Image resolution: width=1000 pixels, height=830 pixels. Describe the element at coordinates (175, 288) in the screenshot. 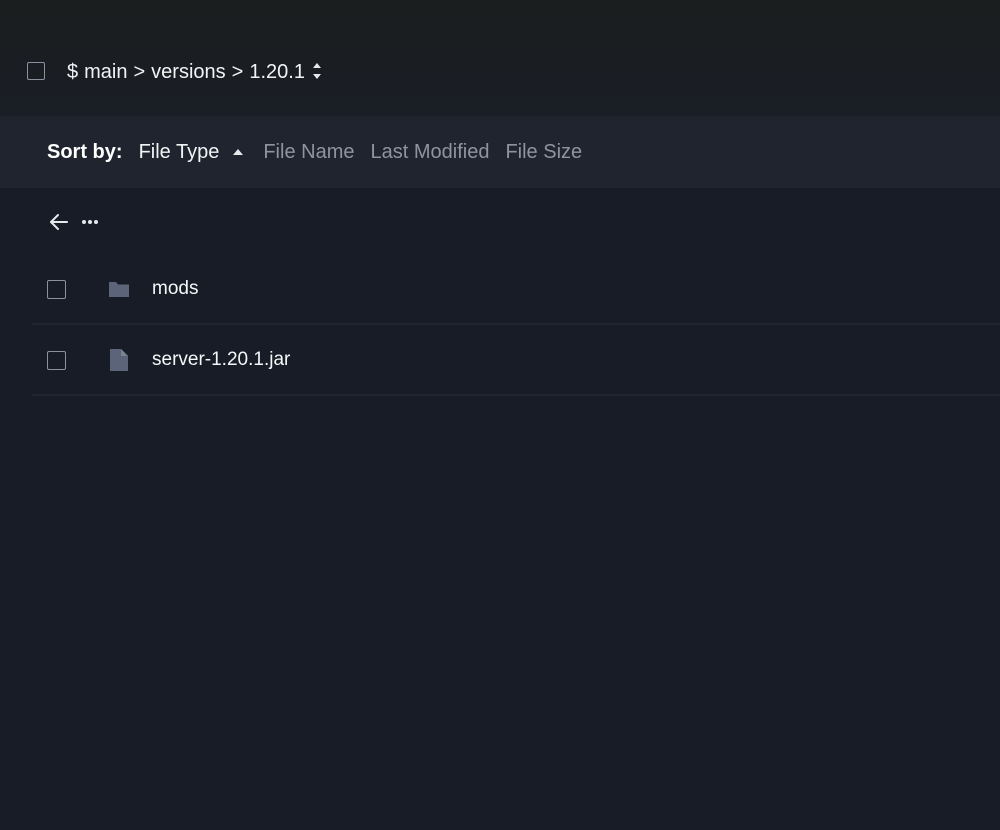

I see `file-name: mods` at that location.